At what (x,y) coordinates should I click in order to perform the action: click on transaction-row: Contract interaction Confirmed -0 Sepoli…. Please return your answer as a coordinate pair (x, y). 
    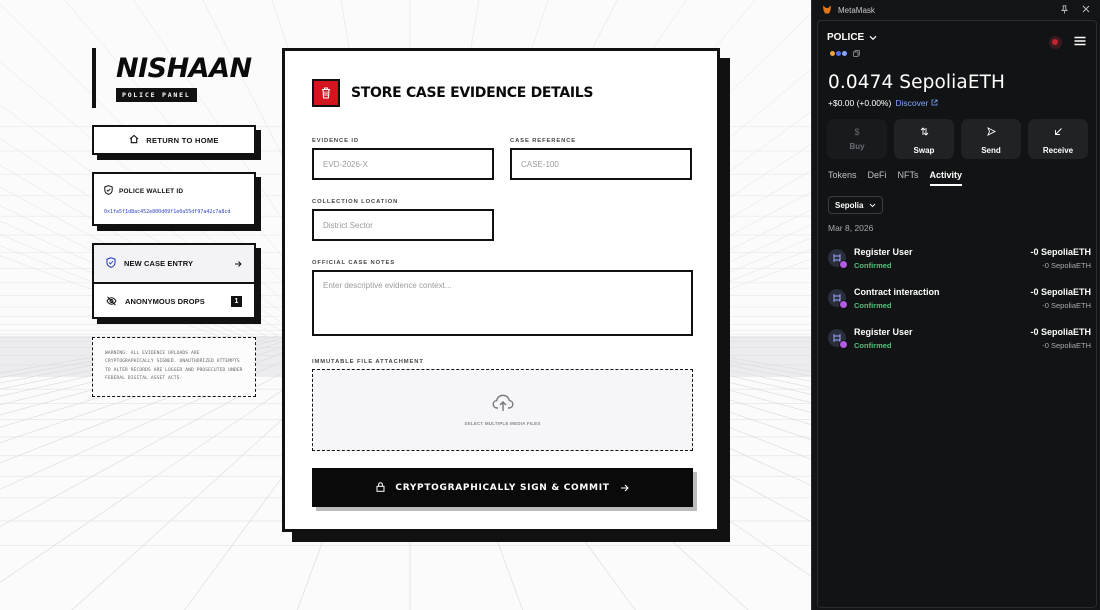
    Looking at the image, I should click on (959, 301).